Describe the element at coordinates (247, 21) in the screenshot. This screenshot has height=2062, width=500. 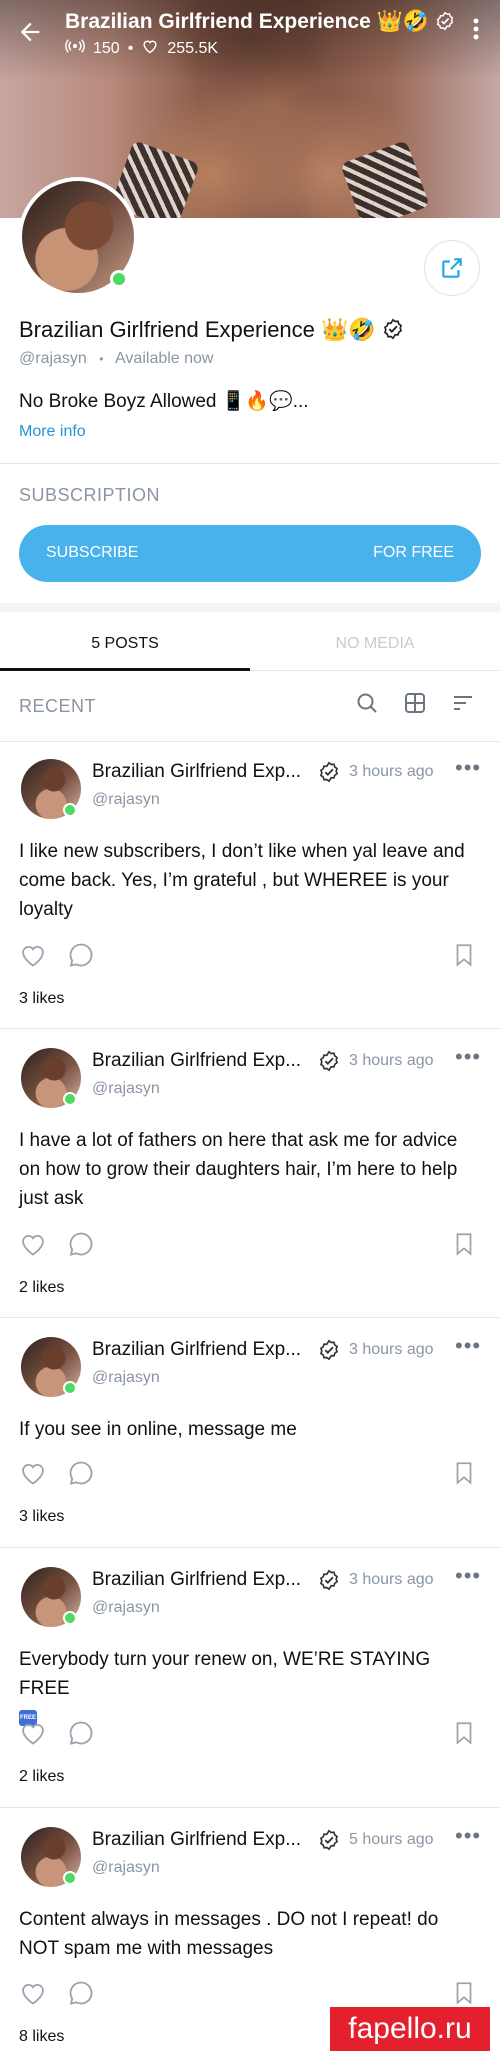
I see `header-title-text: Brazilian Girlfriend Experience 👑🤣` at that location.